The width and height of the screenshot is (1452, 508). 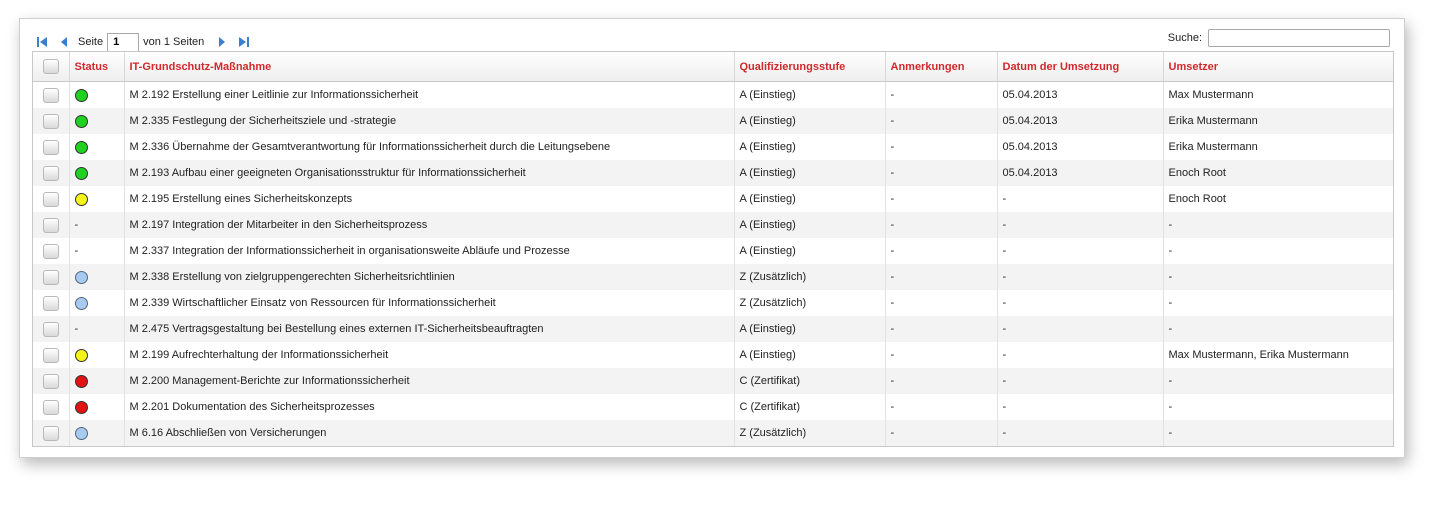 I want to click on select-all-checkbox, so click(x=50, y=66).